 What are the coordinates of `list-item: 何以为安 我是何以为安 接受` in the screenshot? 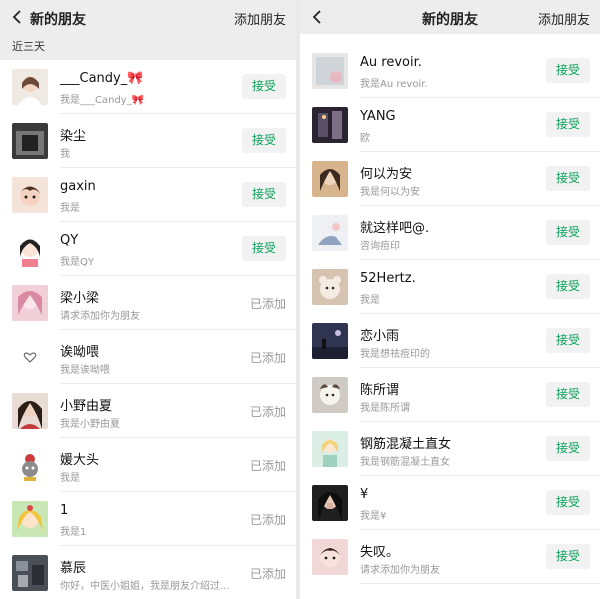 It's located at (450, 179).